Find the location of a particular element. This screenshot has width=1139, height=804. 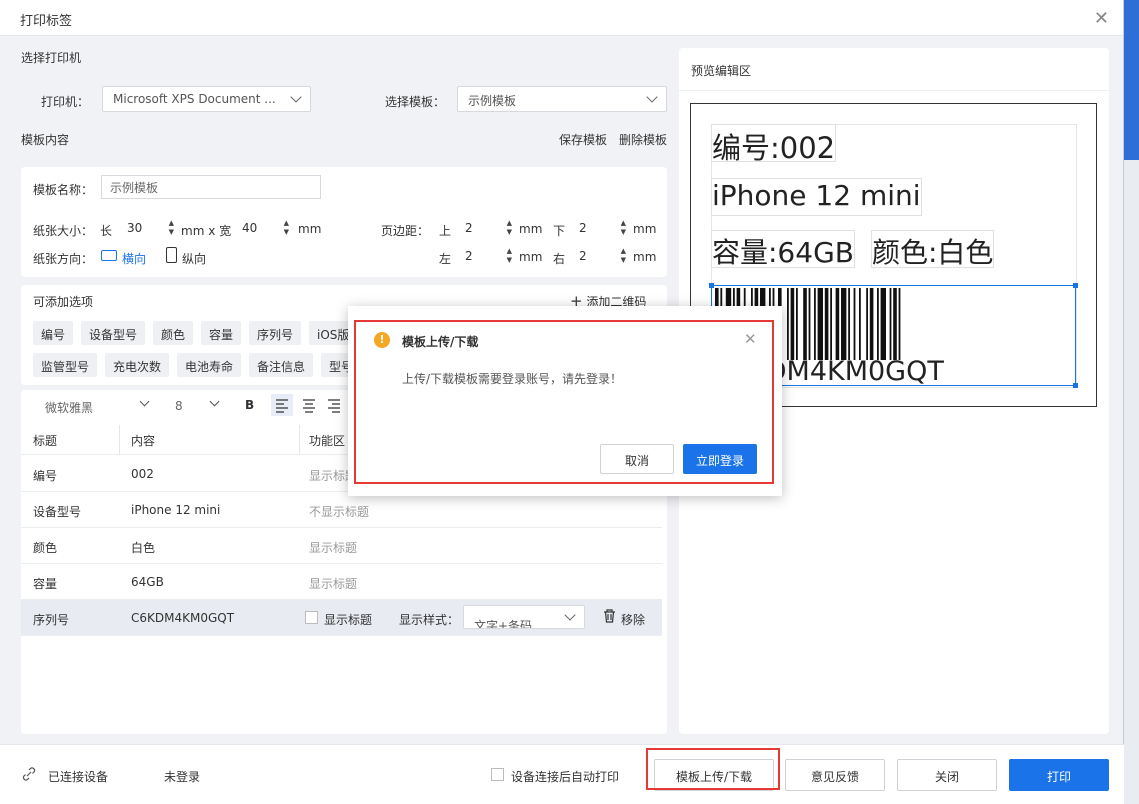

option-tag: 编号 is located at coordinates (53, 333).